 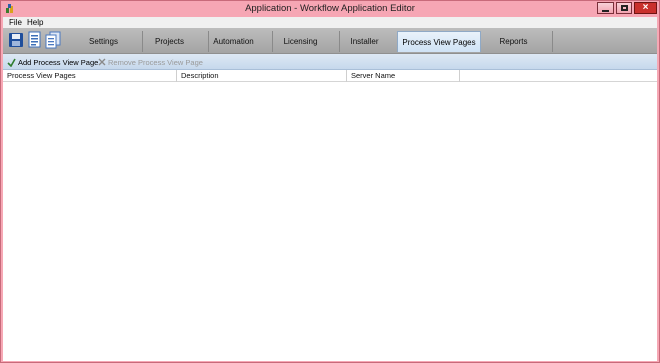 I want to click on minimize-icon, so click(x=605, y=10).